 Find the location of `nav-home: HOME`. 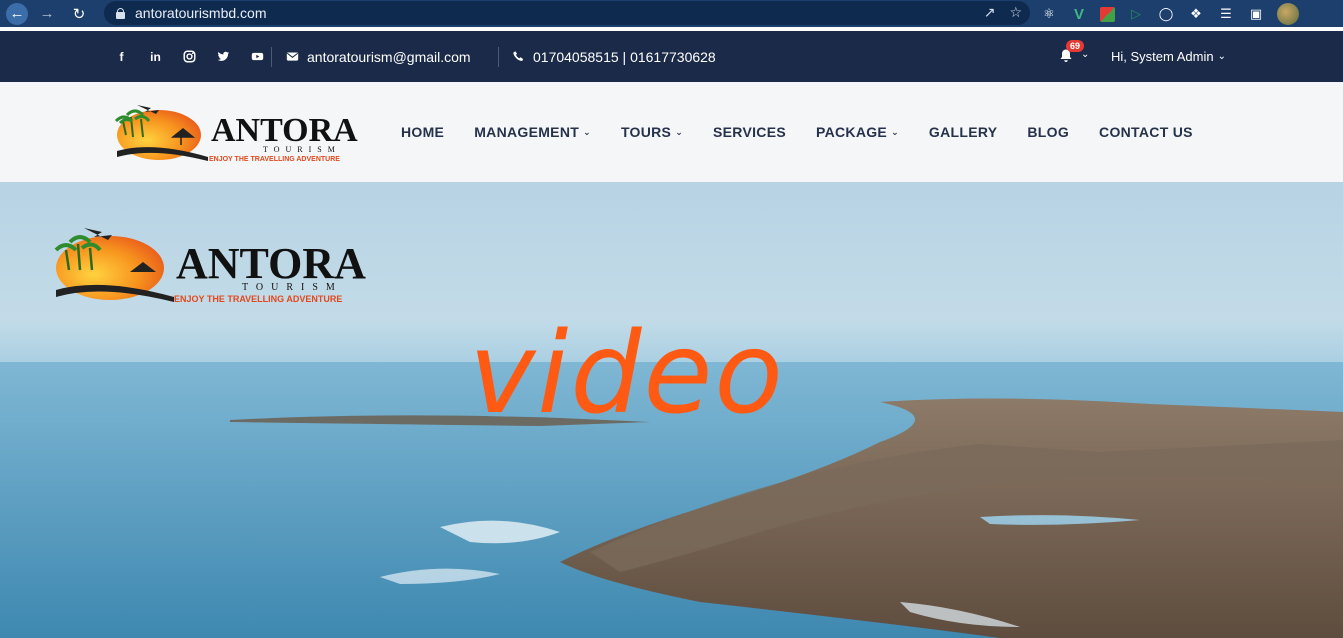

nav-home: HOME is located at coordinates (422, 132).